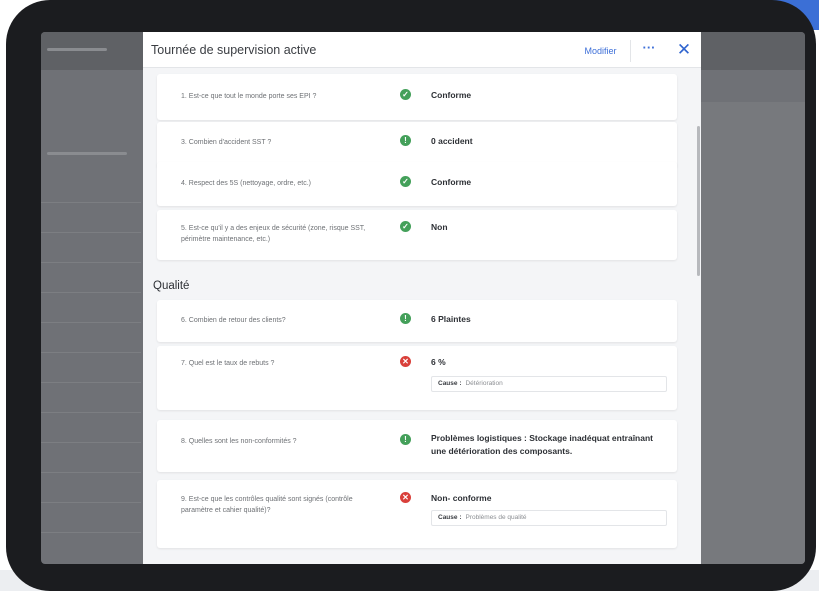 The width and height of the screenshot is (819, 591). What do you see at coordinates (649, 51) in the screenshot?
I see `more-options-icon: ···` at bounding box center [649, 51].